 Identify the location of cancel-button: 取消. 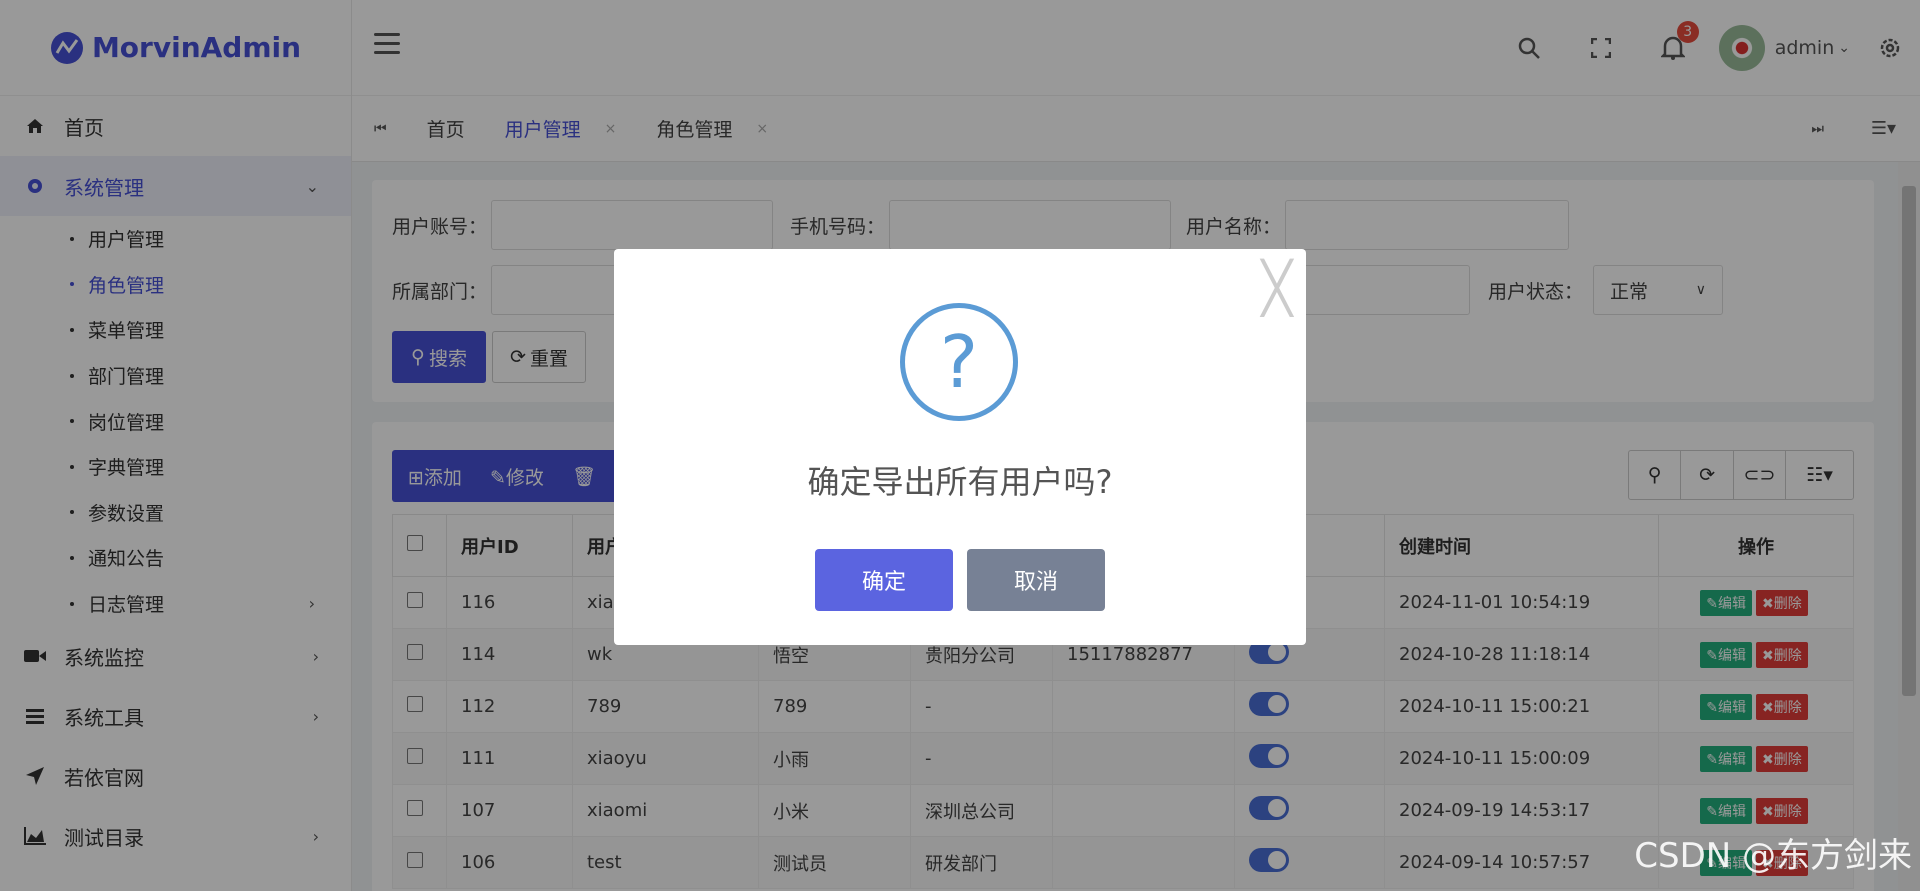
(1036, 580).